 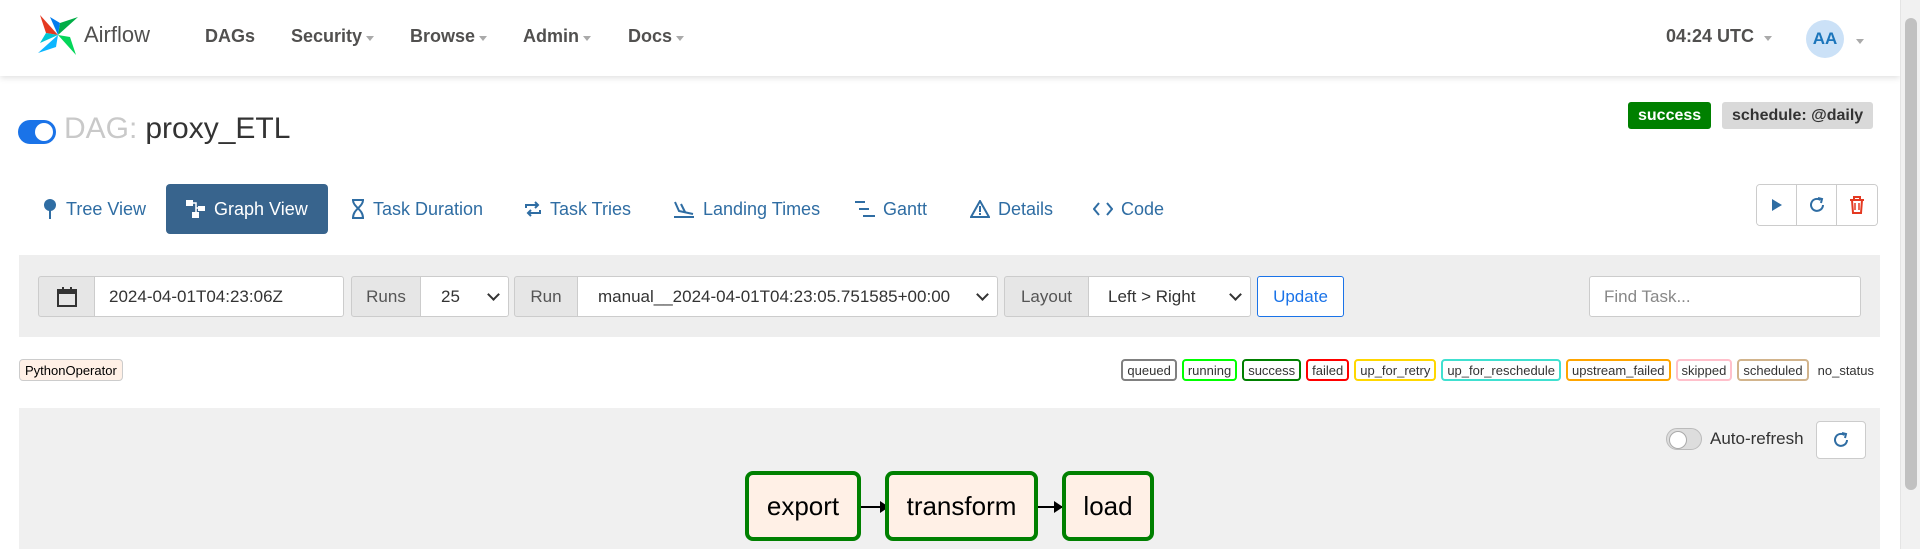 What do you see at coordinates (219, 296) in the screenshot?
I see `base-date-input: 2024-04-01T04:23:06Z` at bounding box center [219, 296].